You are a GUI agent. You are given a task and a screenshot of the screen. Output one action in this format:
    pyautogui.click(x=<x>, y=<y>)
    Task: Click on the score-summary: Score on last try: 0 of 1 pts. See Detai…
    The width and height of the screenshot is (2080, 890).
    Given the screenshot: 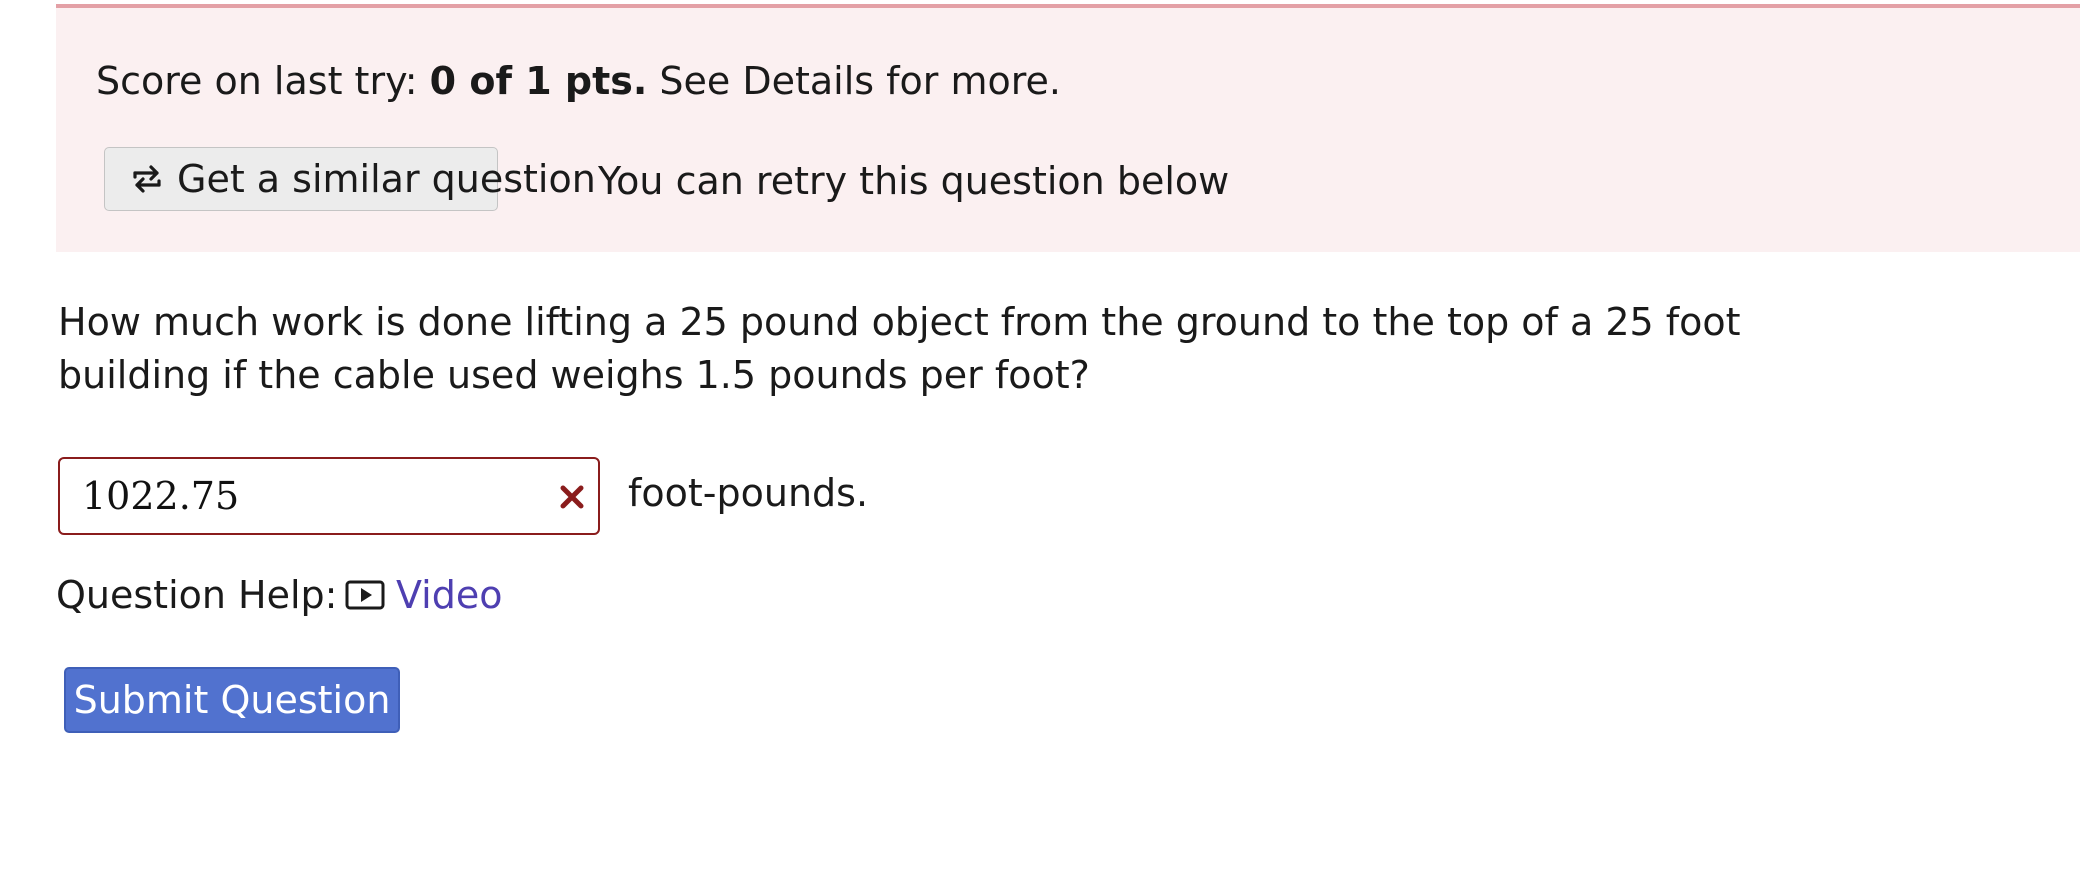 What is the action you would take?
    pyautogui.click(x=578, y=81)
    